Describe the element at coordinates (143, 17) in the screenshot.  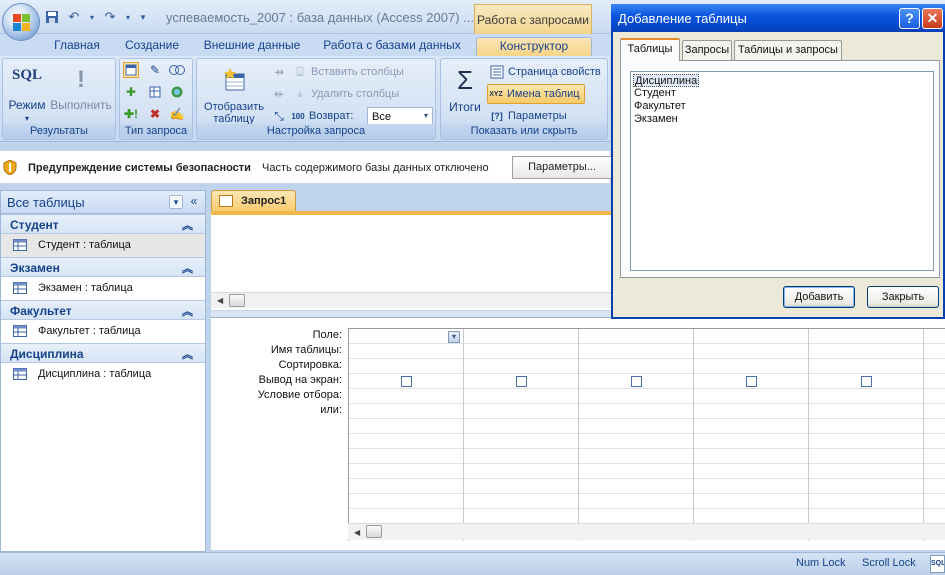
I see `customize-qat-icon: ▾` at that location.